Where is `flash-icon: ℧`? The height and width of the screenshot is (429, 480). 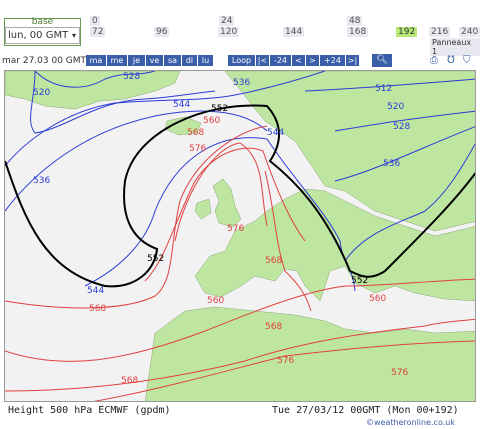 flash-icon: ℧ is located at coordinates (451, 60).